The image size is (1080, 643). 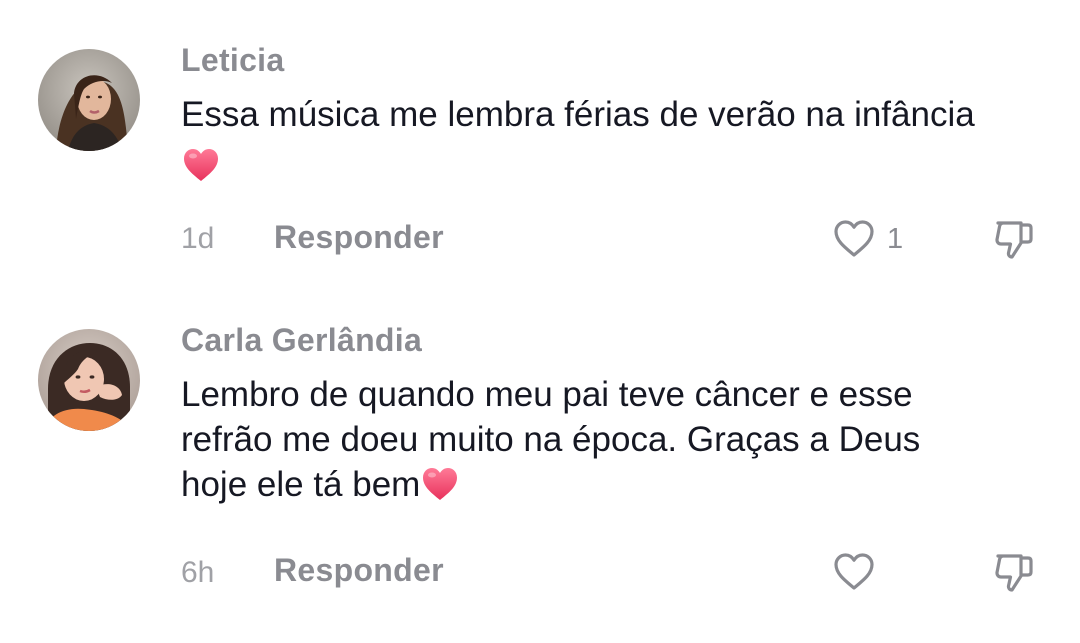 What do you see at coordinates (895, 239) in the screenshot?
I see `like-count: 1` at bounding box center [895, 239].